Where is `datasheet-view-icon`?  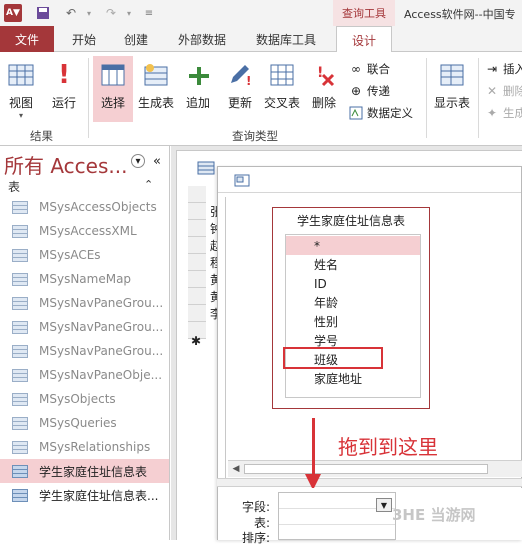 datasheet-view-icon is located at coordinates (21, 75).